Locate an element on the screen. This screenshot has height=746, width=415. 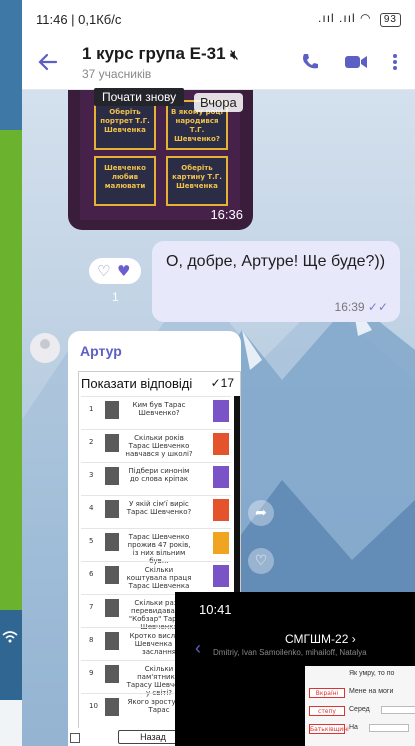
like-heart-icon: ♡ is located at coordinates (261, 561).